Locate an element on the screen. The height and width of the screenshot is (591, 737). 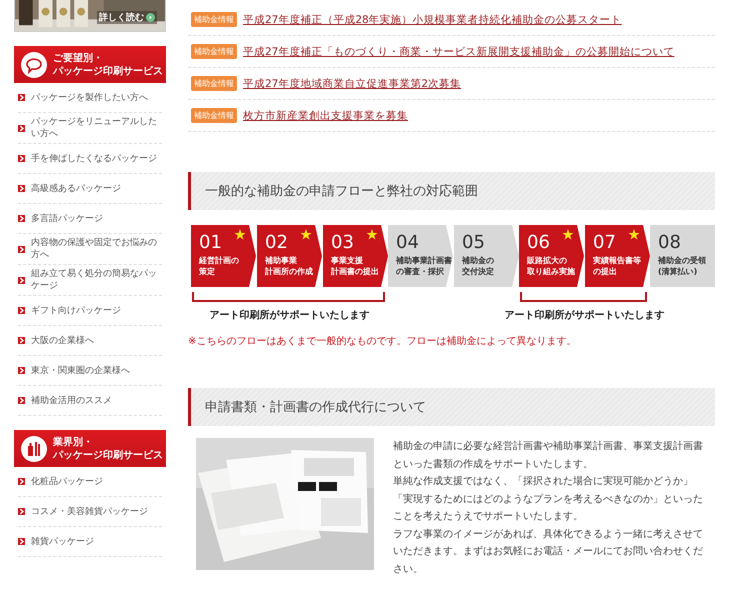
flow-step: 04 補助事業計画書 の審査・採択 is located at coordinates (420, 256).